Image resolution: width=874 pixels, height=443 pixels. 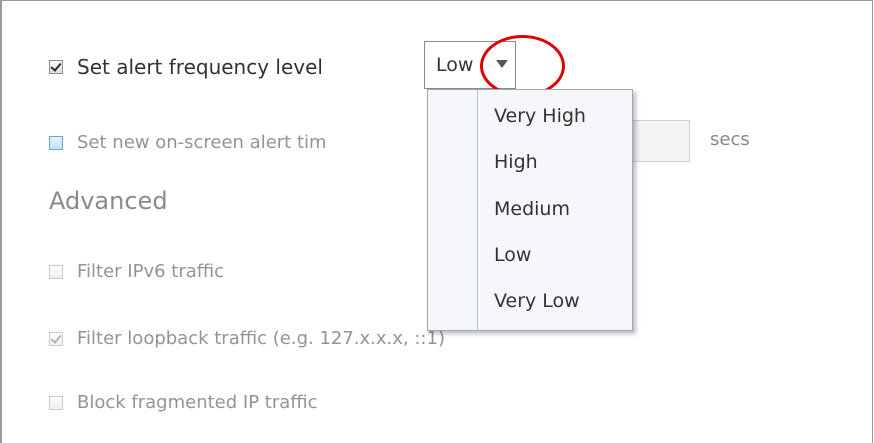 What do you see at coordinates (502, 64) in the screenshot?
I see `dropdown-arrow-icon` at bounding box center [502, 64].